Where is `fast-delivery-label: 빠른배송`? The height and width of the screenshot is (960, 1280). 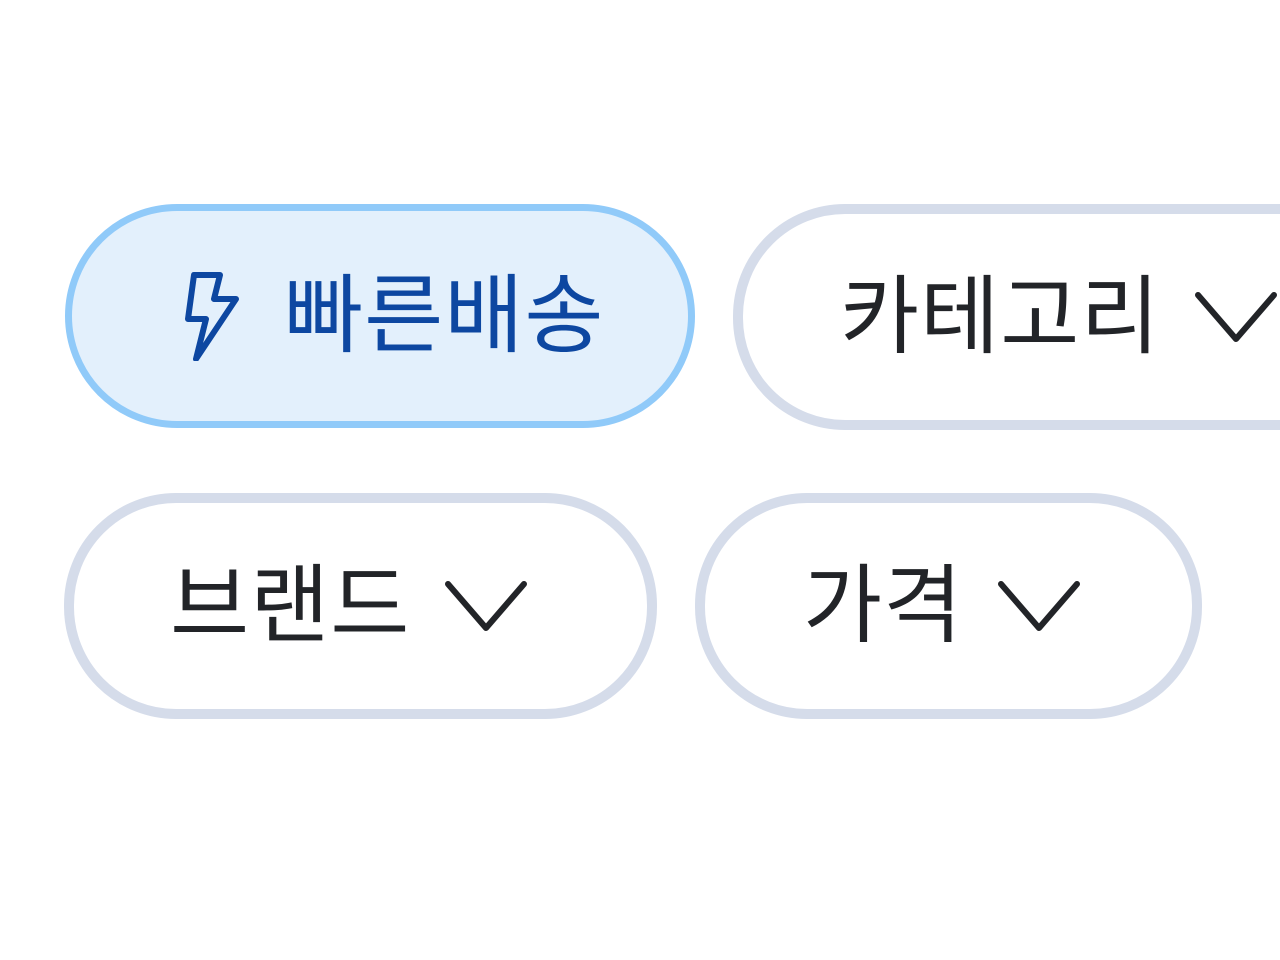 fast-delivery-label: 빠른배송 is located at coordinates (444, 316).